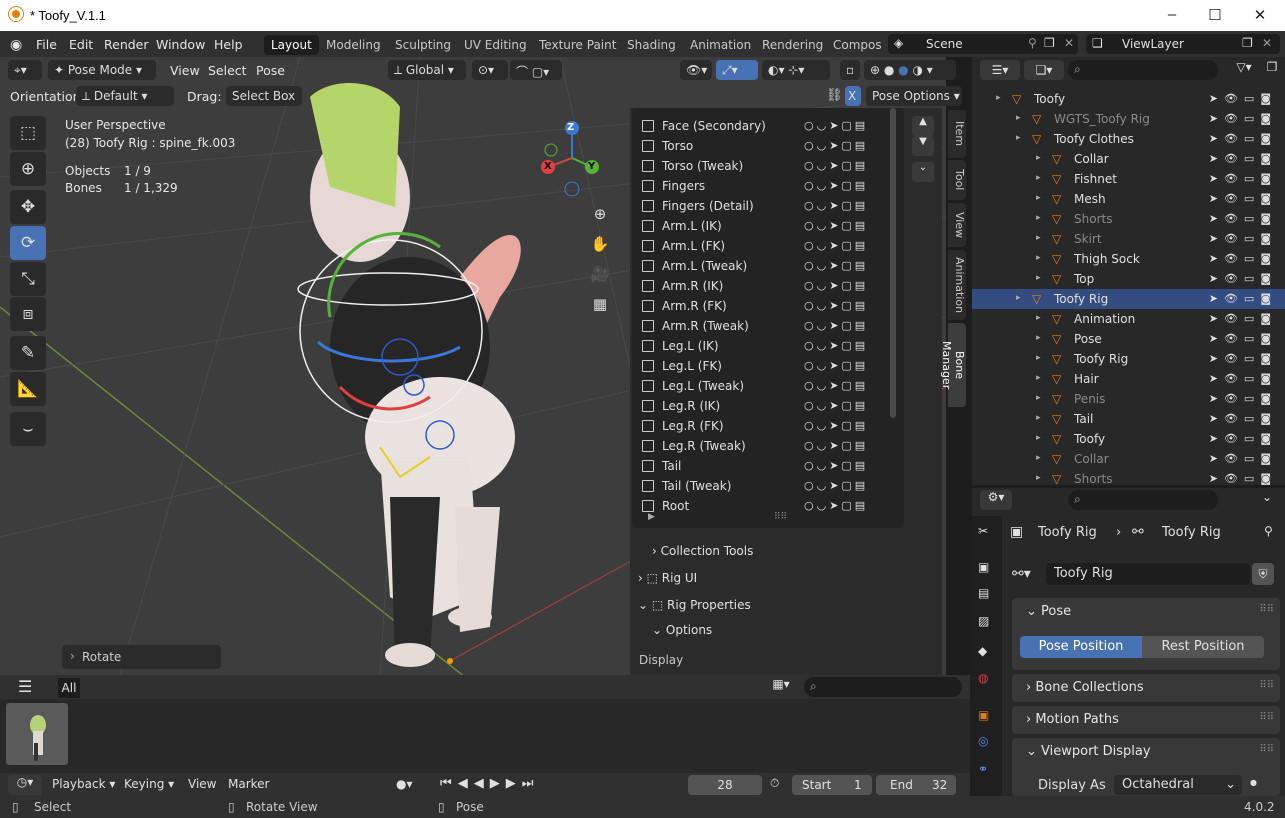  I want to click on end-frame-field: End 32, so click(916, 785).